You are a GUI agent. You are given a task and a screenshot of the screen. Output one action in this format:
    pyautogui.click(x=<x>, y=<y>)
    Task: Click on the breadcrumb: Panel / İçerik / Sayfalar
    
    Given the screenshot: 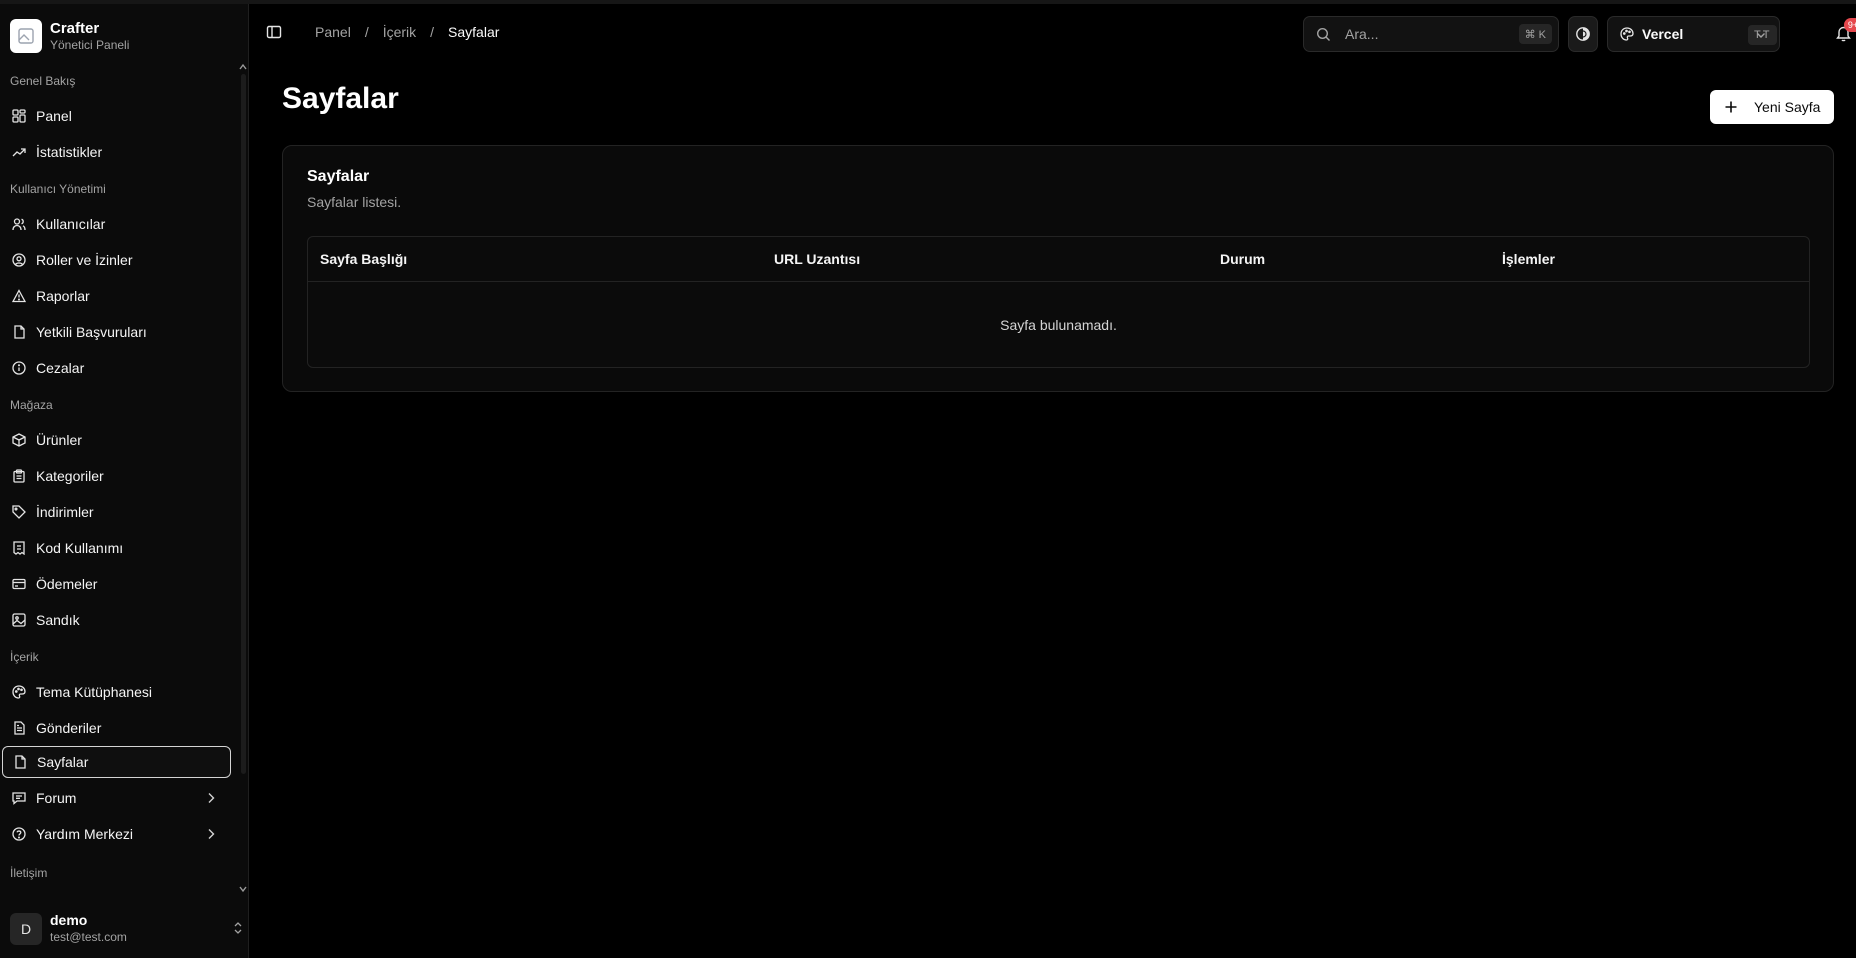 What is the action you would take?
    pyautogui.click(x=407, y=32)
    